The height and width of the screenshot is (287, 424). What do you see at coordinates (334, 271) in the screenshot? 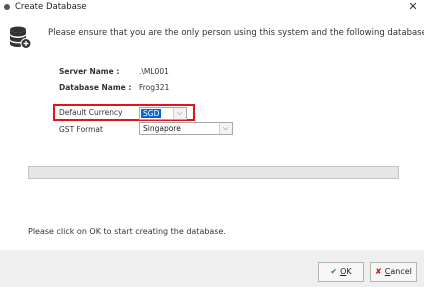
I see `check-icon: ✔` at bounding box center [334, 271].